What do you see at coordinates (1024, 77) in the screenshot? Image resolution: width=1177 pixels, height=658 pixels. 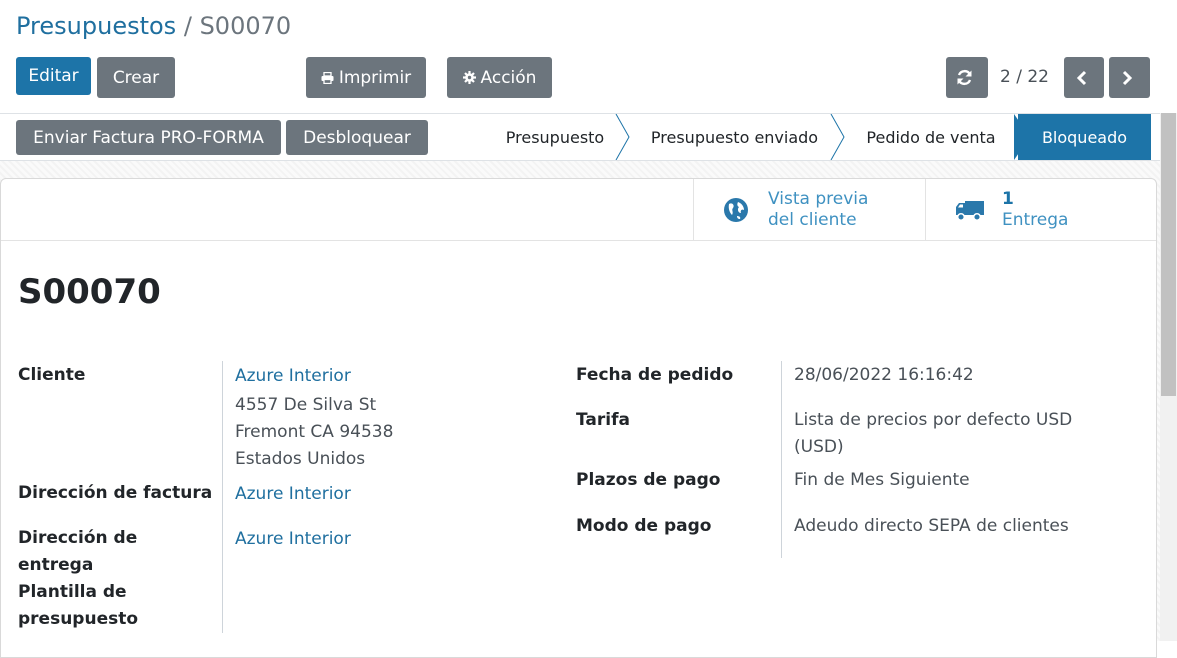 I see `pager-value: 2 / 22` at bounding box center [1024, 77].